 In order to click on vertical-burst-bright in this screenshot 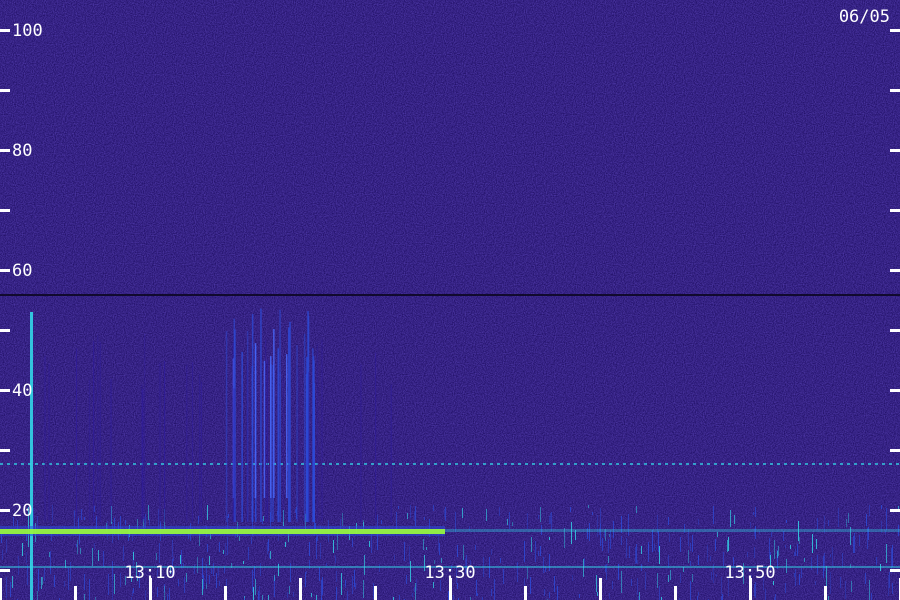, I will do `click(274, 413)`.